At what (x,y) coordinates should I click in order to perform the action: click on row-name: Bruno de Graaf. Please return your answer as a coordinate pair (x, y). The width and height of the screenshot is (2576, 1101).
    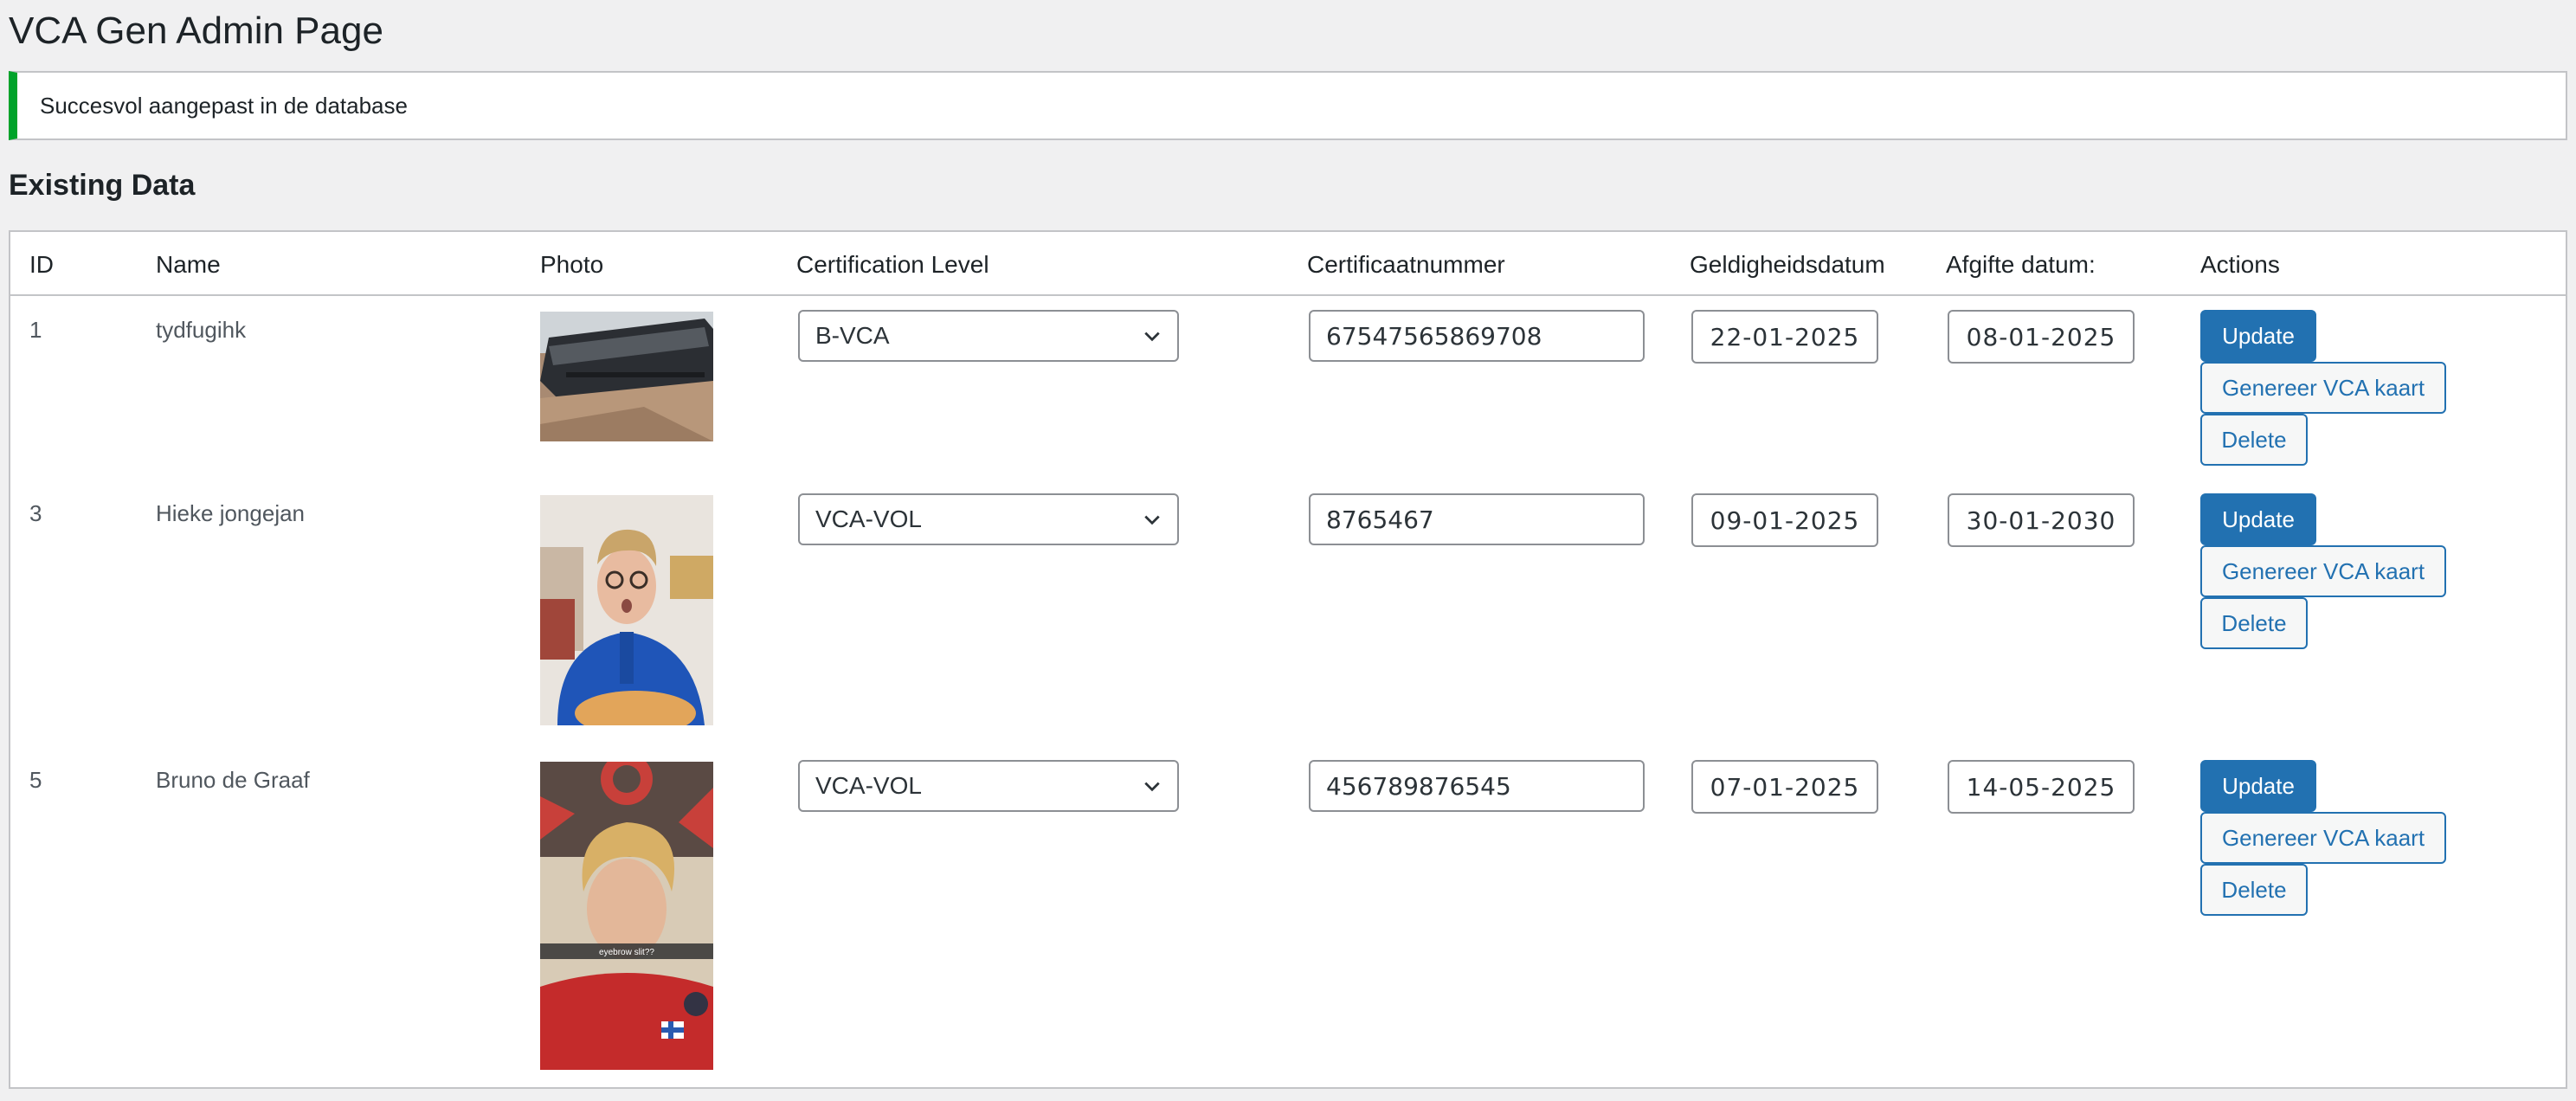
    Looking at the image, I should click on (233, 780).